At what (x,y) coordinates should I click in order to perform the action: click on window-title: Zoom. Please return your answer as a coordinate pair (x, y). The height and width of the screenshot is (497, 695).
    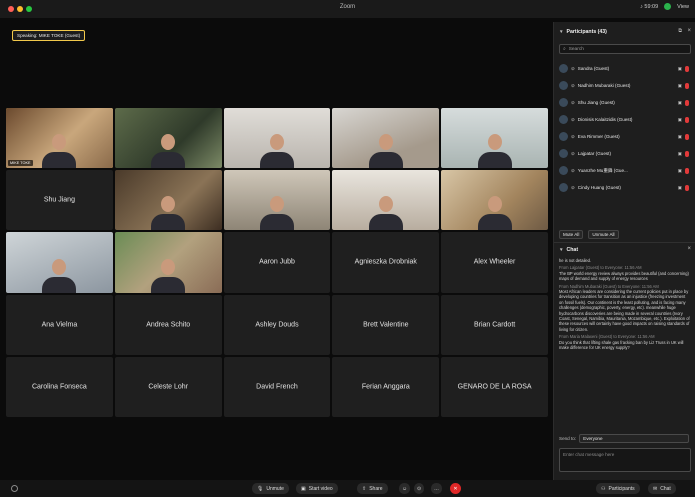
    Looking at the image, I should click on (347, 7).